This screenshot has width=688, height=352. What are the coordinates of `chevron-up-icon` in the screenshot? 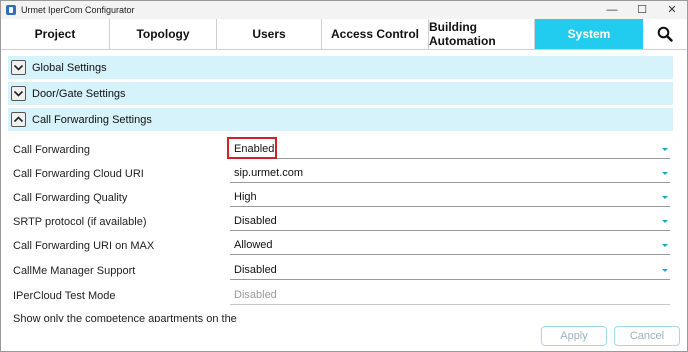 It's located at (18, 119).